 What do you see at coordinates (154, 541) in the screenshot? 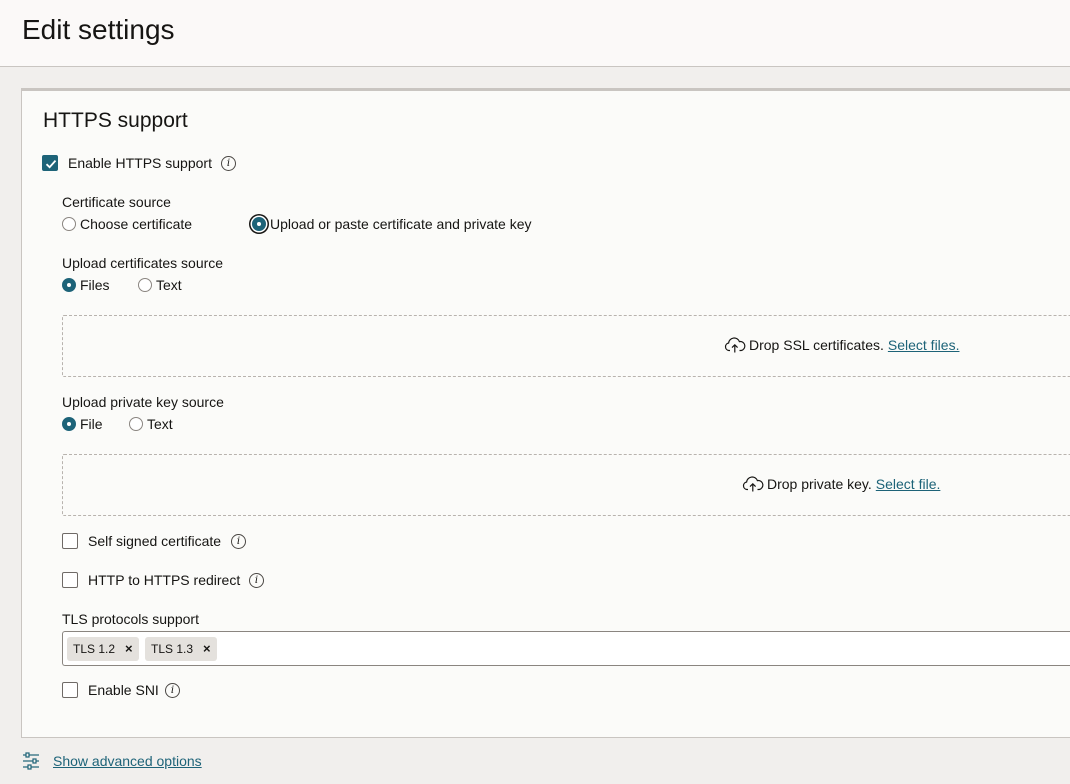
I see `self-signed-label: Self signed certificate` at bounding box center [154, 541].